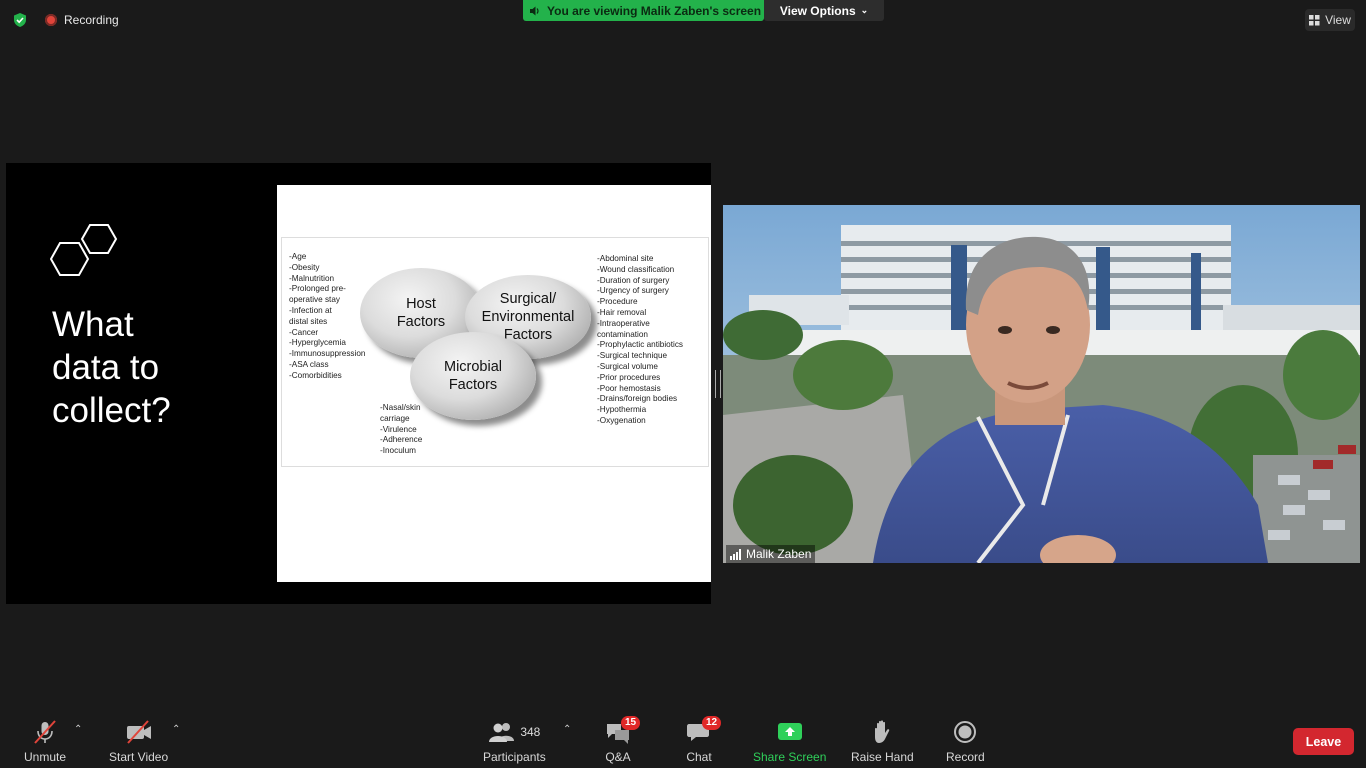  What do you see at coordinates (1338, 20) in the screenshot?
I see `view-label: View` at bounding box center [1338, 20].